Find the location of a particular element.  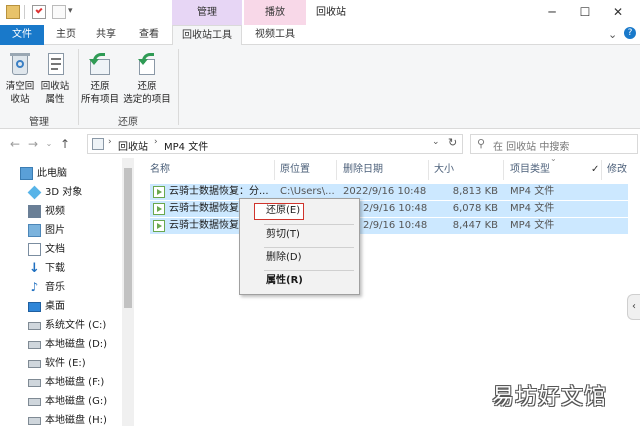

refresh-icon: ↻ is located at coordinates (452, 142).